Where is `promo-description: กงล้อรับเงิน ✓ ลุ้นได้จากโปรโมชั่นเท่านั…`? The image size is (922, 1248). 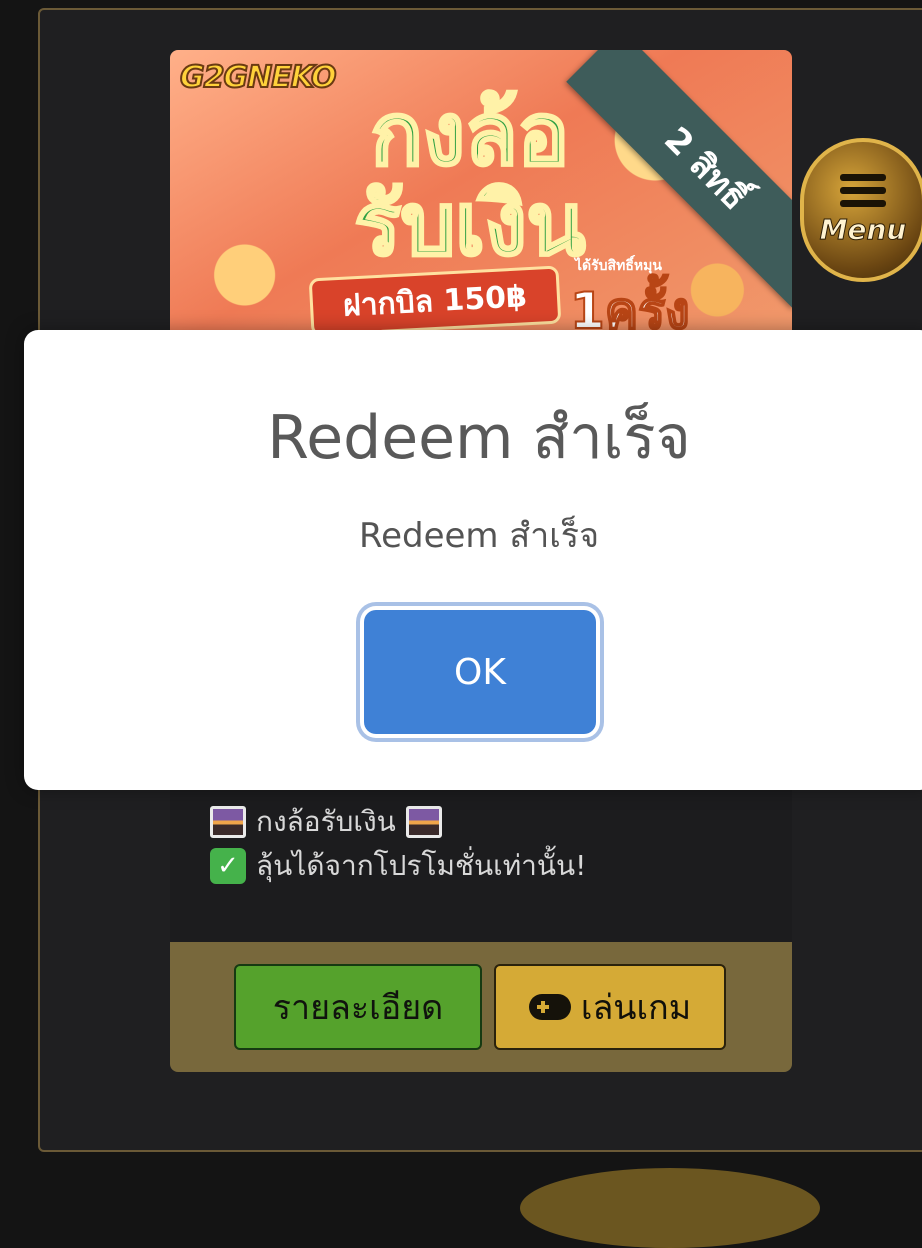 promo-description: กงล้อรับเงิน ✓ ลุ้นได้จากโปรโมชั่นเท่านั… is located at coordinates (398, 844).